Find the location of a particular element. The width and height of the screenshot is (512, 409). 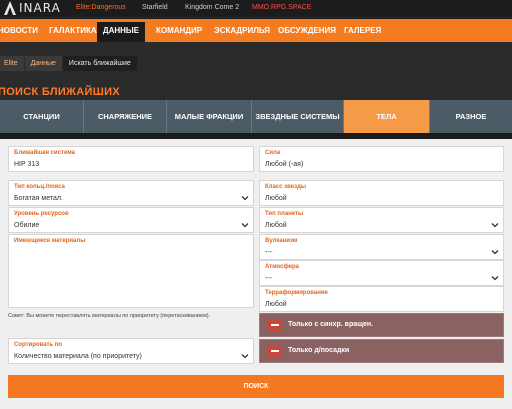

tab-star-systems: ЗВЕЗДНЫЕ СИСТЕМЫ is located at coordinates (297, 116).